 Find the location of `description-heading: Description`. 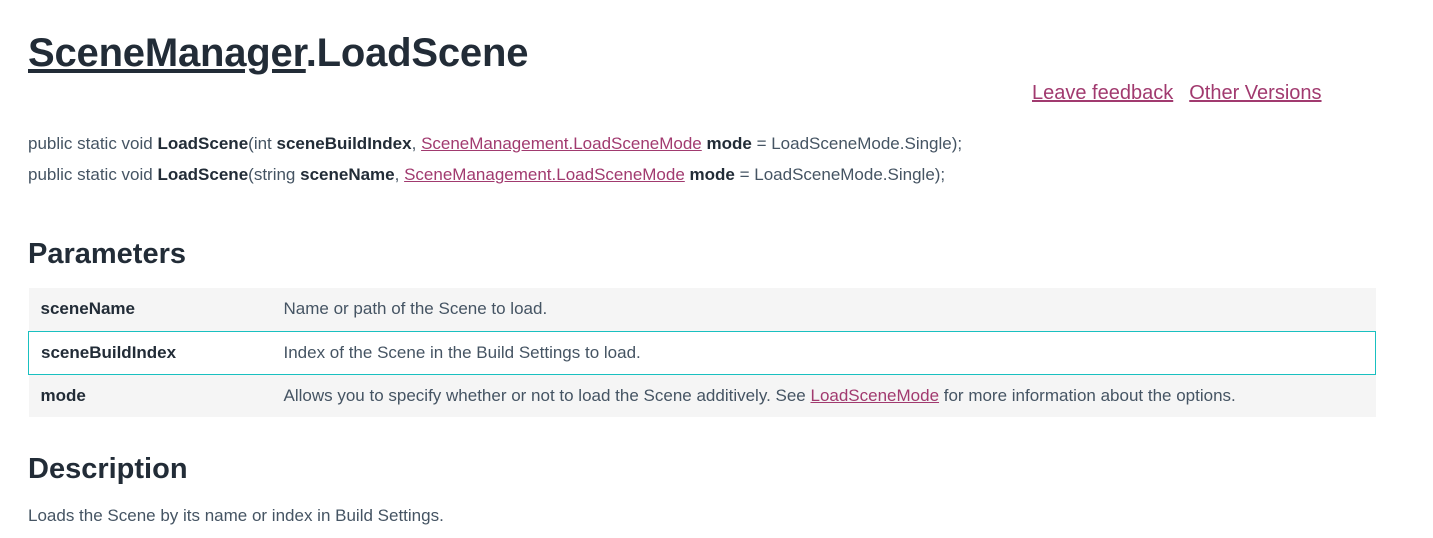

description-heading: Description is located at coordinates (108, 469).